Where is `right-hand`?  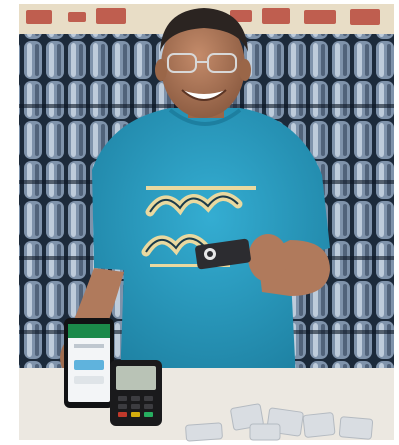 right-hand is located at coordinates (268, 258).